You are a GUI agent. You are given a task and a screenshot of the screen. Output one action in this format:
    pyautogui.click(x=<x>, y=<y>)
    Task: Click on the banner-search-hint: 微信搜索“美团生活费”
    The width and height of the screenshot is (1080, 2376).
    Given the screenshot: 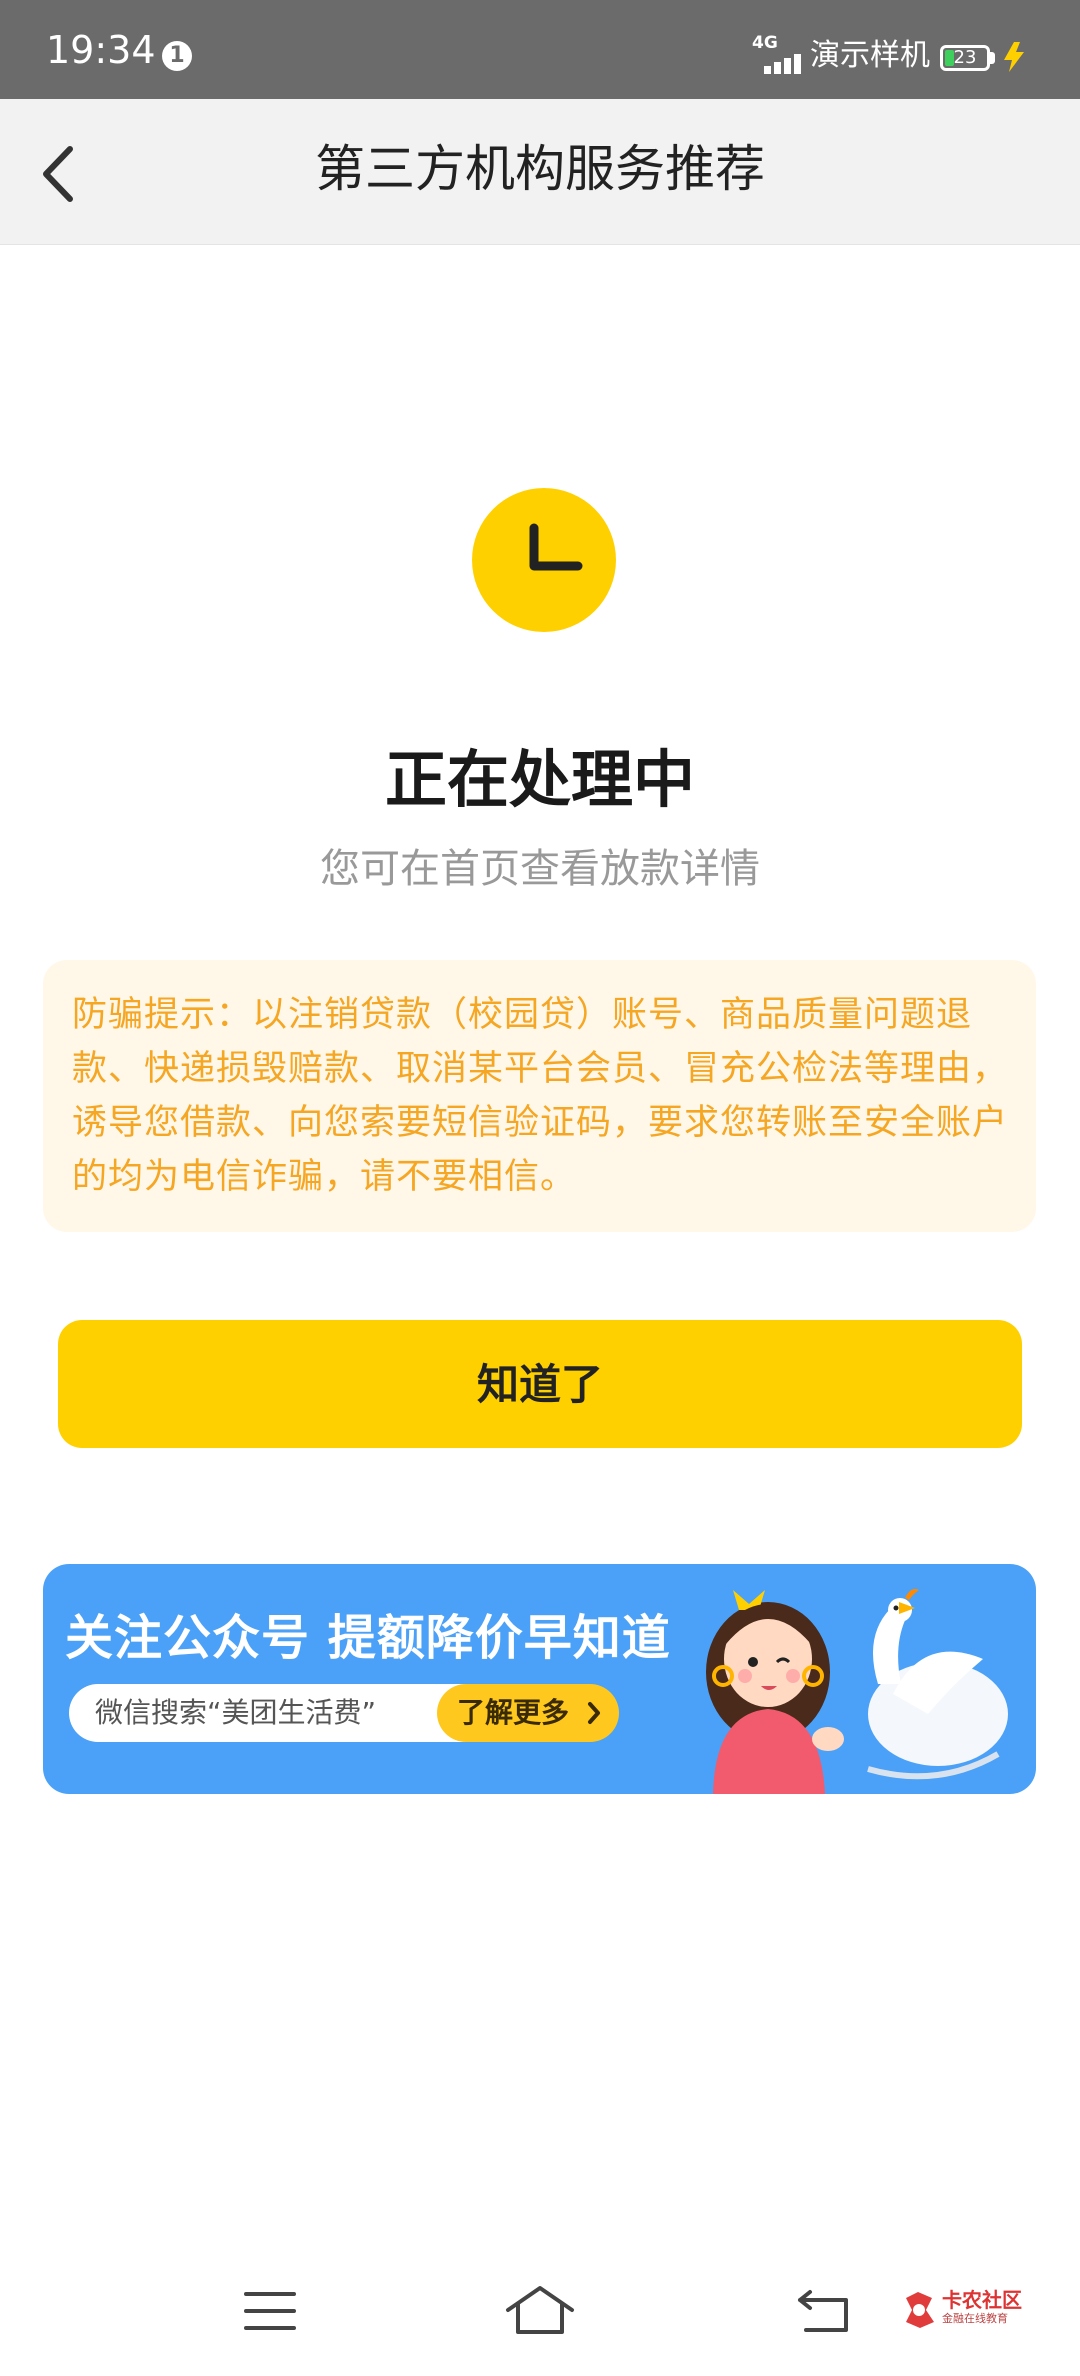 What is the action you would take?
    pyautogui.click(x=236, y=1712)
    